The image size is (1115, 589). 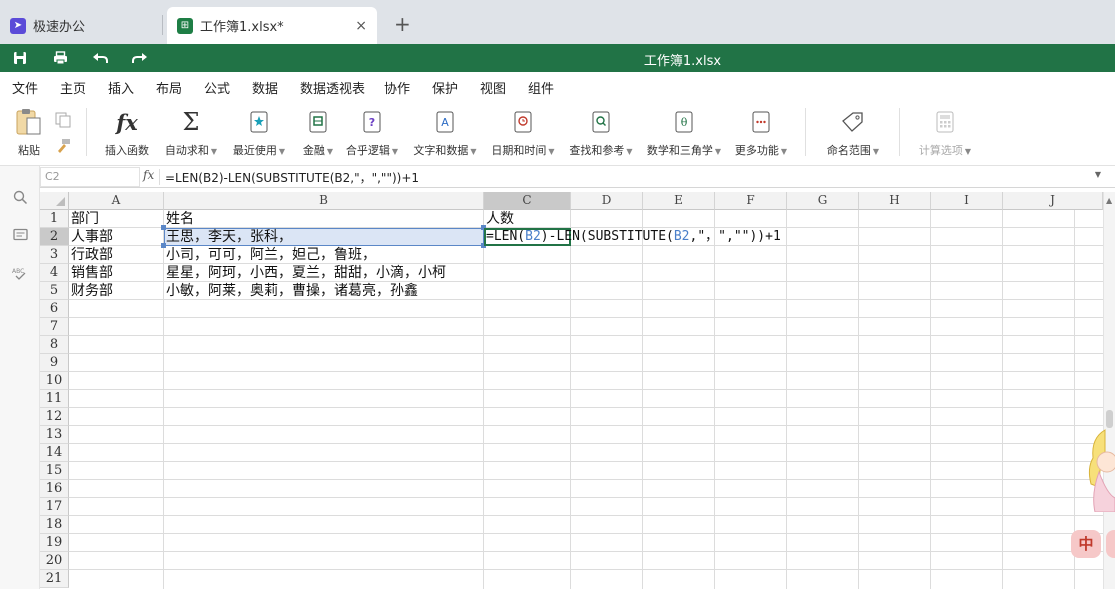 I want to click on menu-file: 文件, so click(x=25, y=87).